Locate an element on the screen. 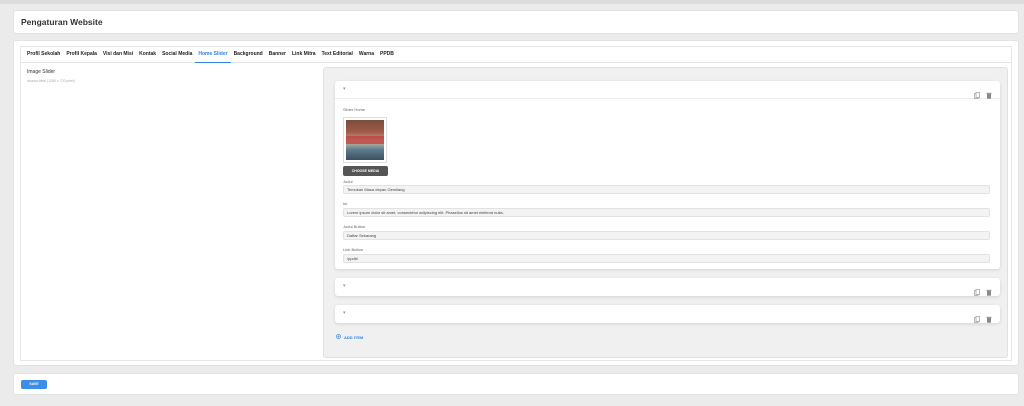  slider-image-thumbnail is located at coordinates (365, 140).